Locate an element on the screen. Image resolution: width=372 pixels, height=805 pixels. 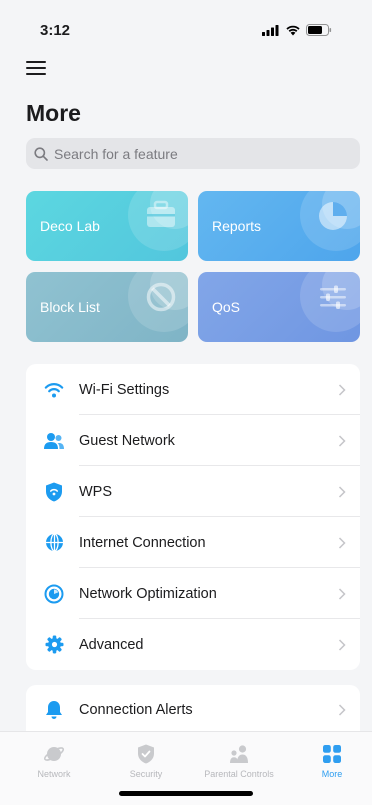
pie-chart-icon is located at coordinates (333, 216).